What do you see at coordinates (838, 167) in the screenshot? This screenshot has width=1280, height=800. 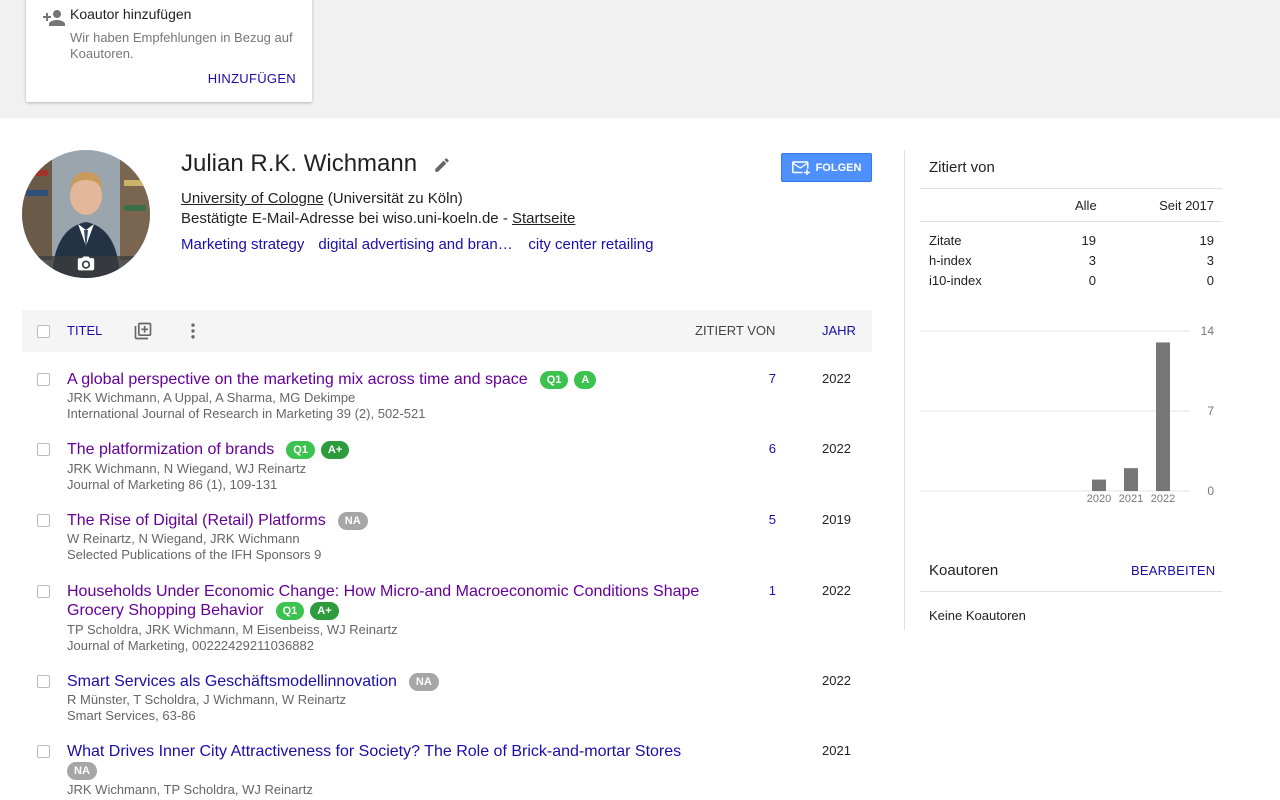 I see `follow-label: FOLGEN` at bounding box center [838, 167].